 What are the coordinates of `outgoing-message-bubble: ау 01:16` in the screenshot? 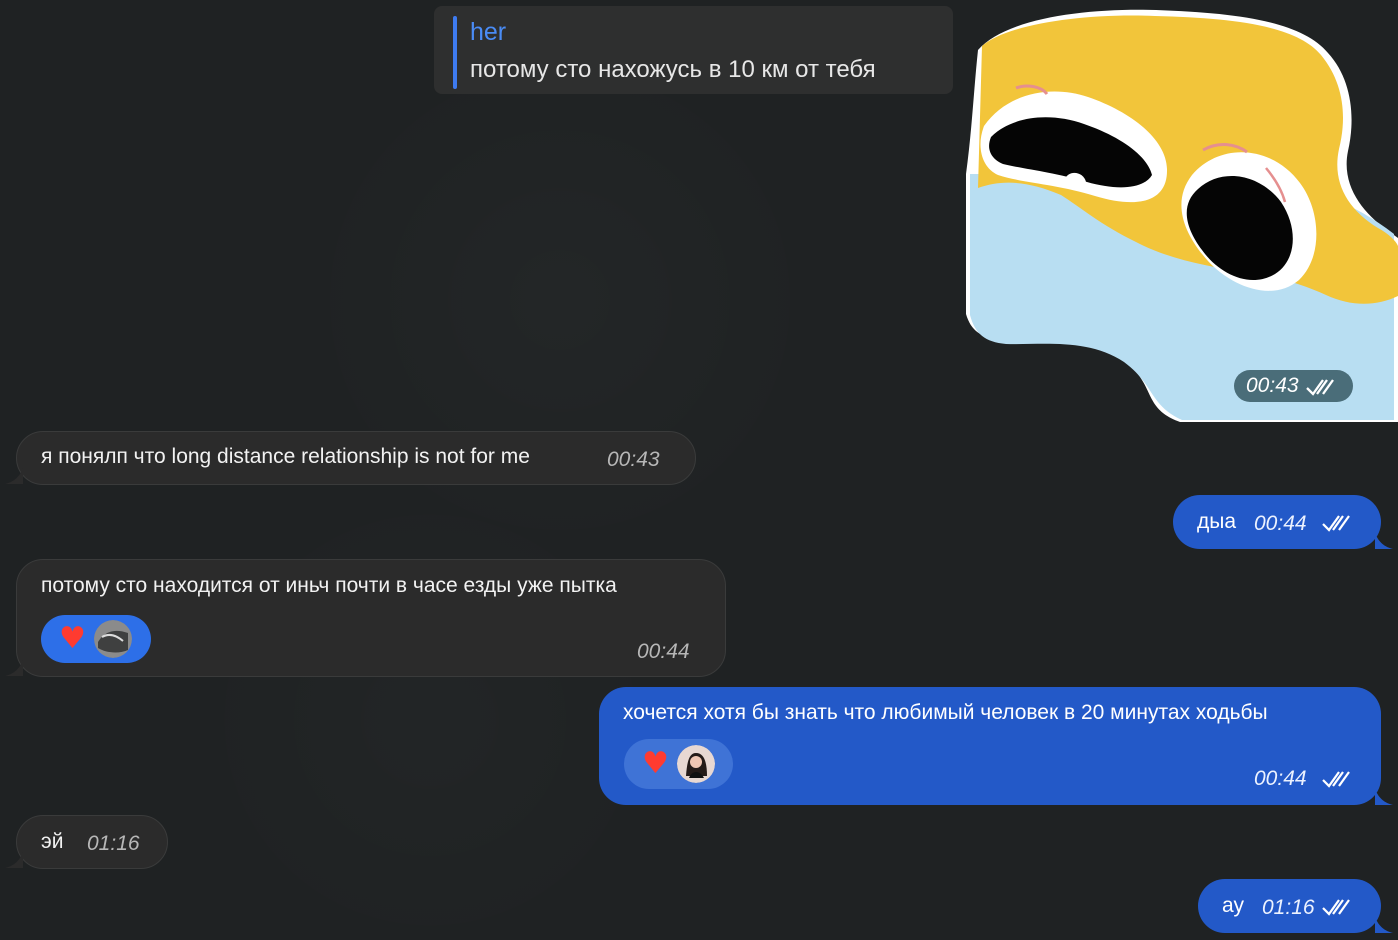 It's located at (1295, 906).